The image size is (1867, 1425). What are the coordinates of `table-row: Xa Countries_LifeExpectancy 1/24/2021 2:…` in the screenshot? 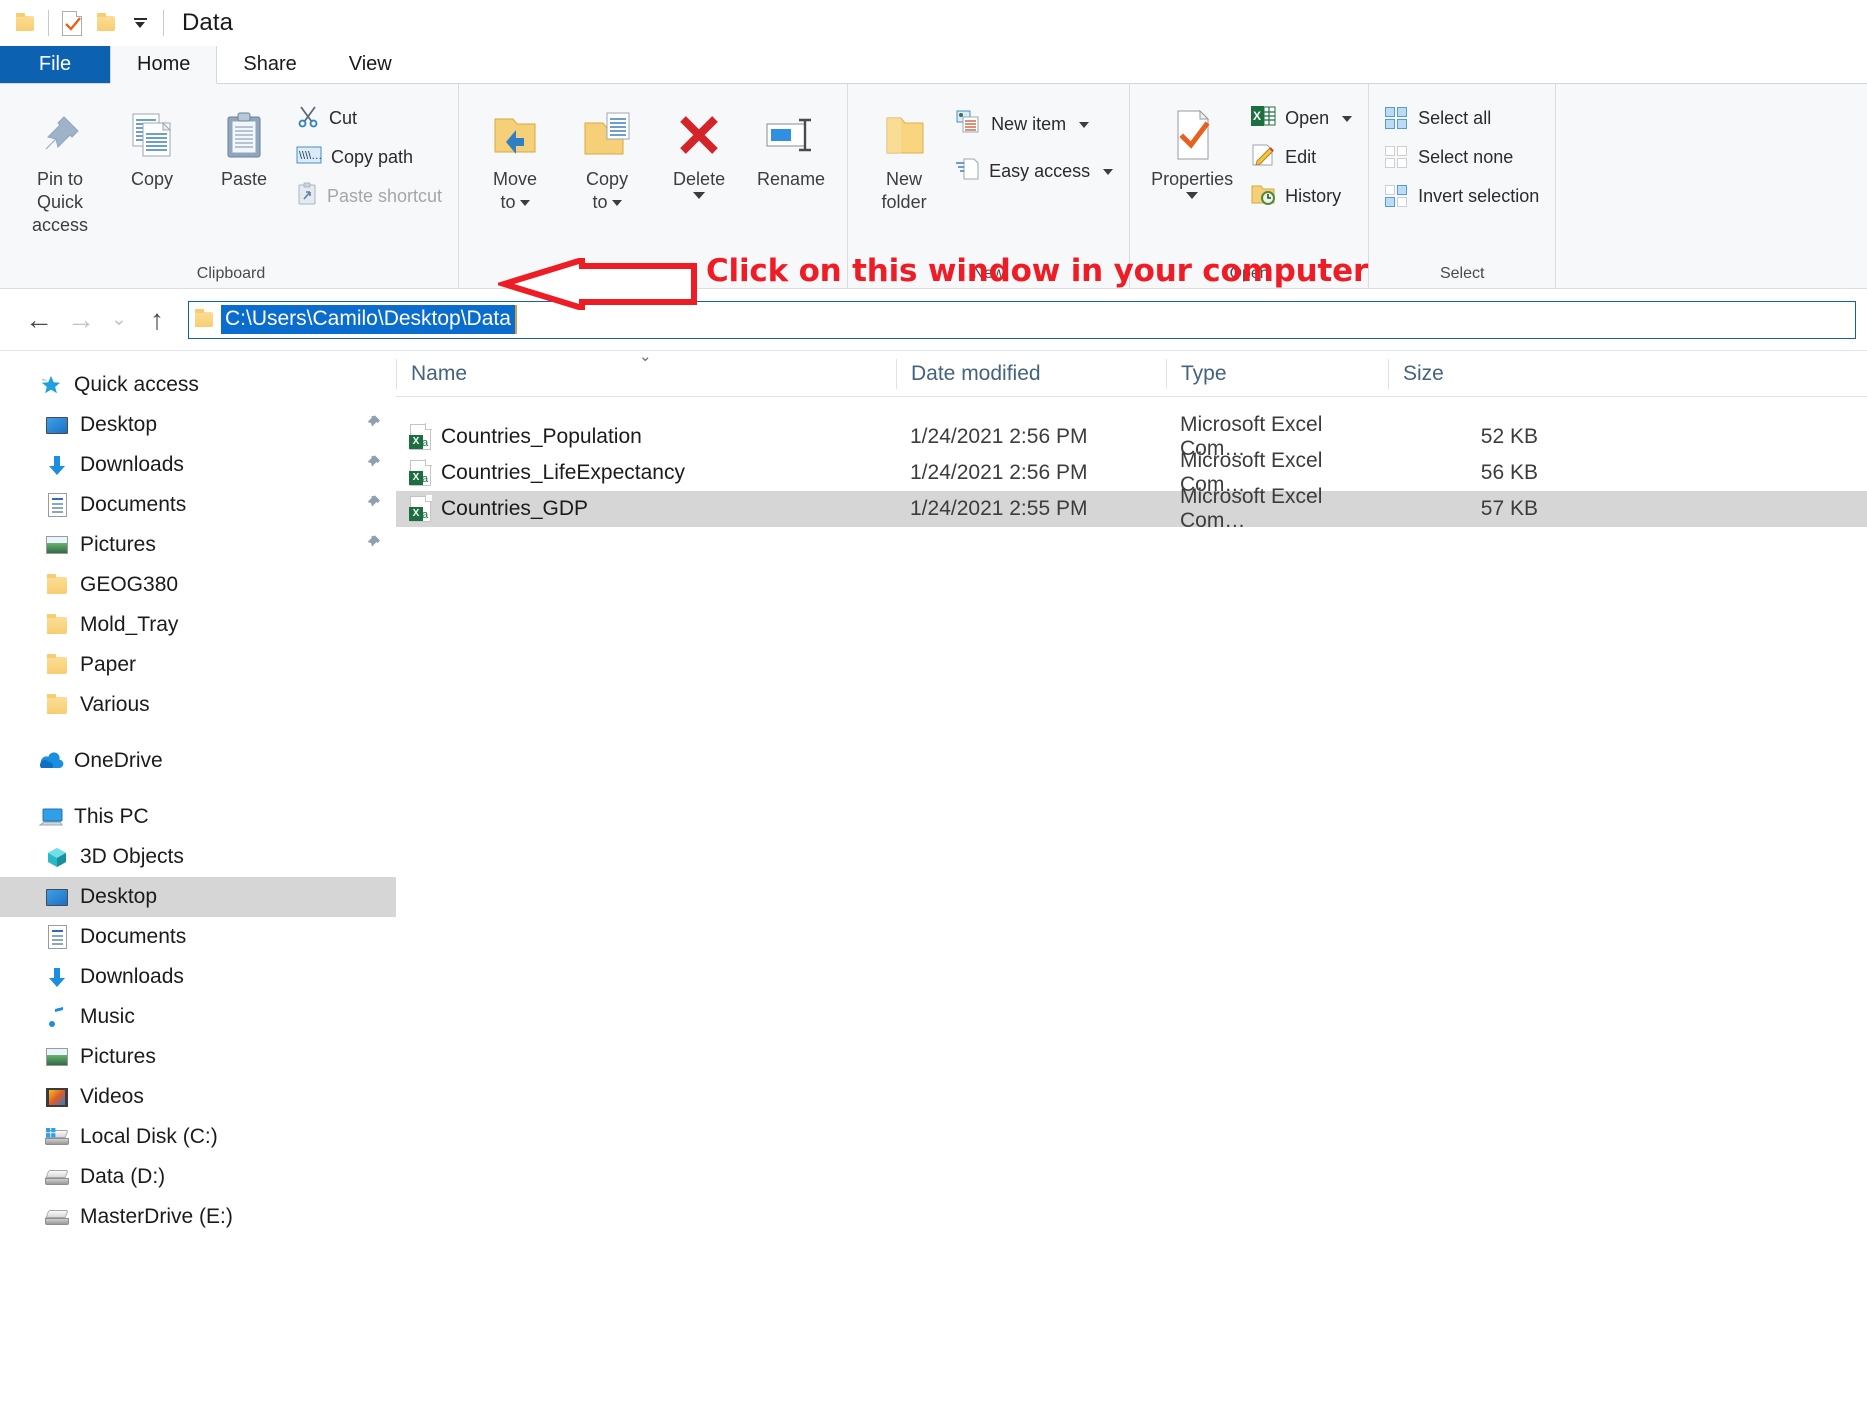 It's located at (1131, 472).